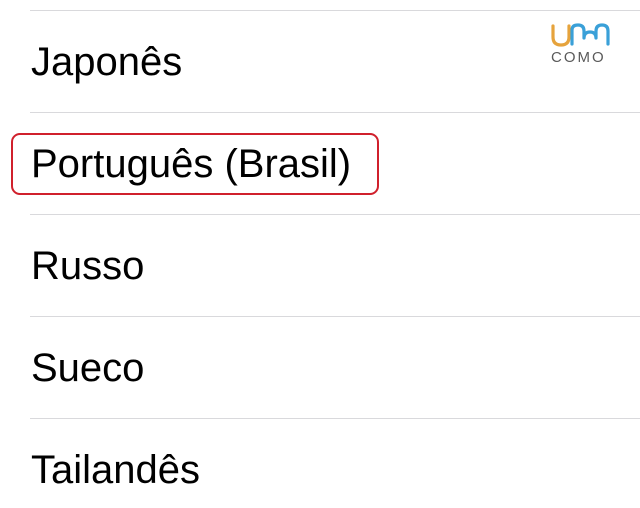 This screenshot has width=640, height=508. I want to click on um-como-watermark: COMO, so click(585, 43).